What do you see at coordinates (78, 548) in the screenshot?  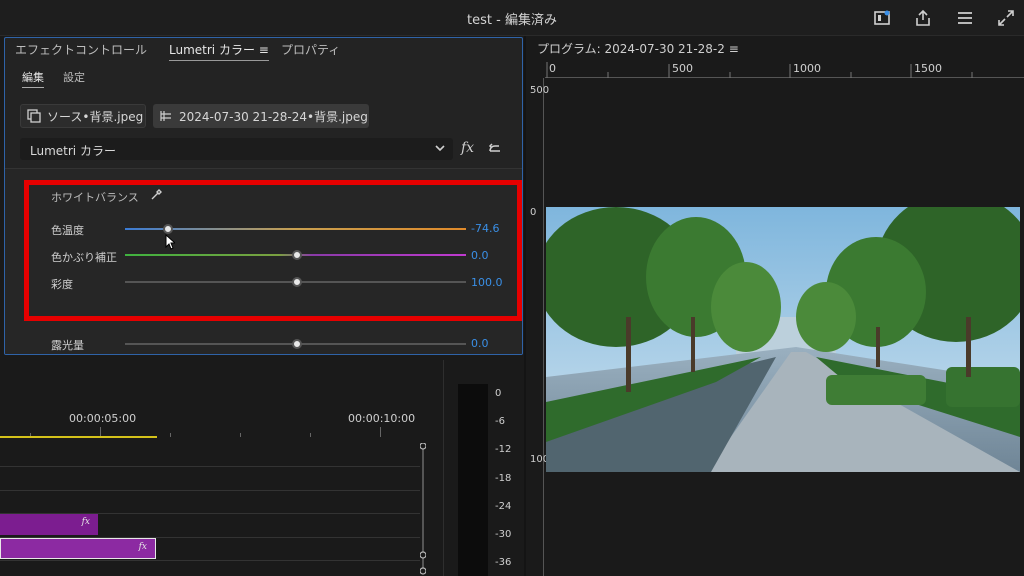 I see `timeline-clip-selected: fx` at bounding box center [78, 548].